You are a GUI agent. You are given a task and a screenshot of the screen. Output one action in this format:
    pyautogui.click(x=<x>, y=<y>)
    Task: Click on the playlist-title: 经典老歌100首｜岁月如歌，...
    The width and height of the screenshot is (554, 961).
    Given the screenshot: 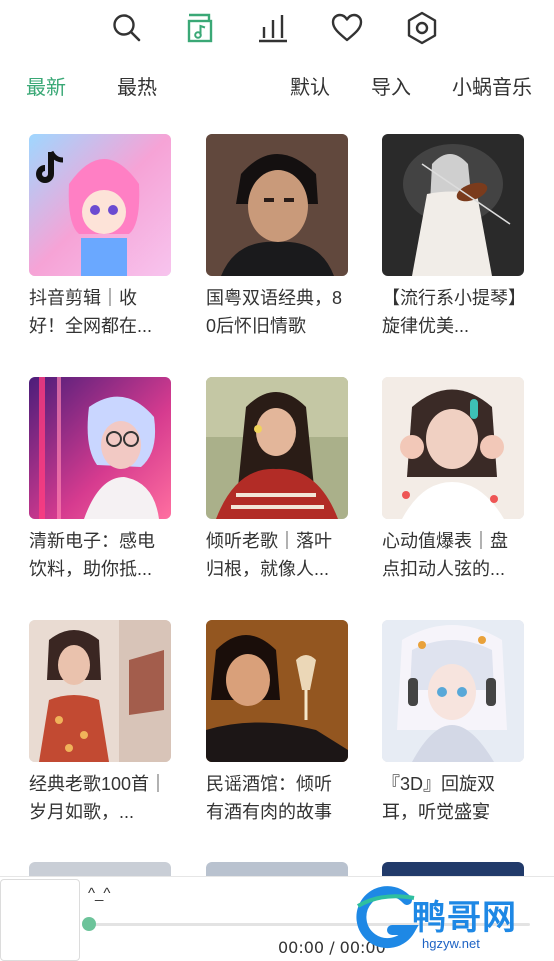 What is the action you would take?
    pyautogui.click(x=98, y=798)
    